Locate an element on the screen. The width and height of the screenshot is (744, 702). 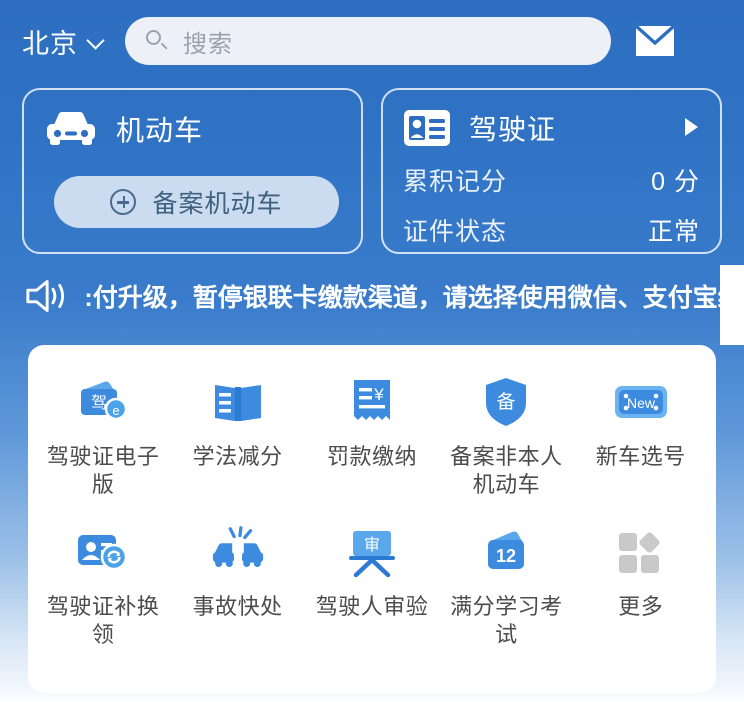
arrow-right-icon is located at coordinates (691, 127).